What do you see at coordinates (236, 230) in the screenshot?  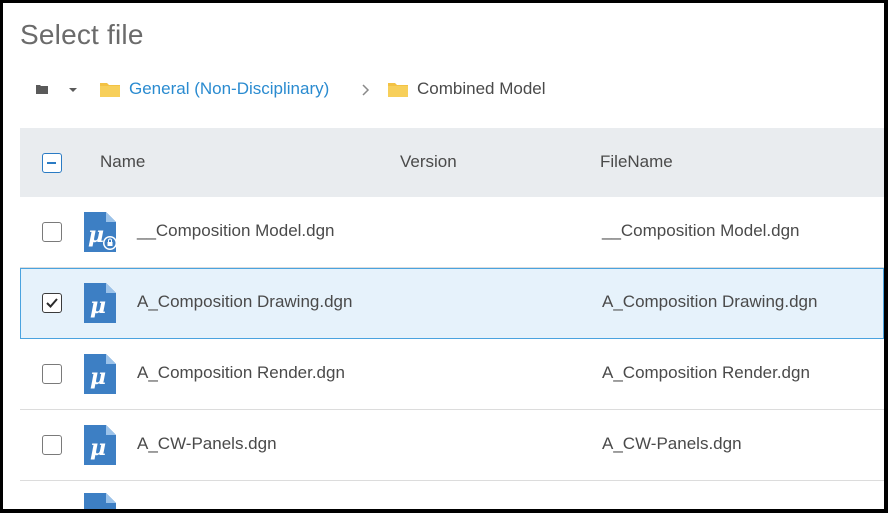 I see `row-name: __Composition Model.dgn` at bounding box center [236, 230].